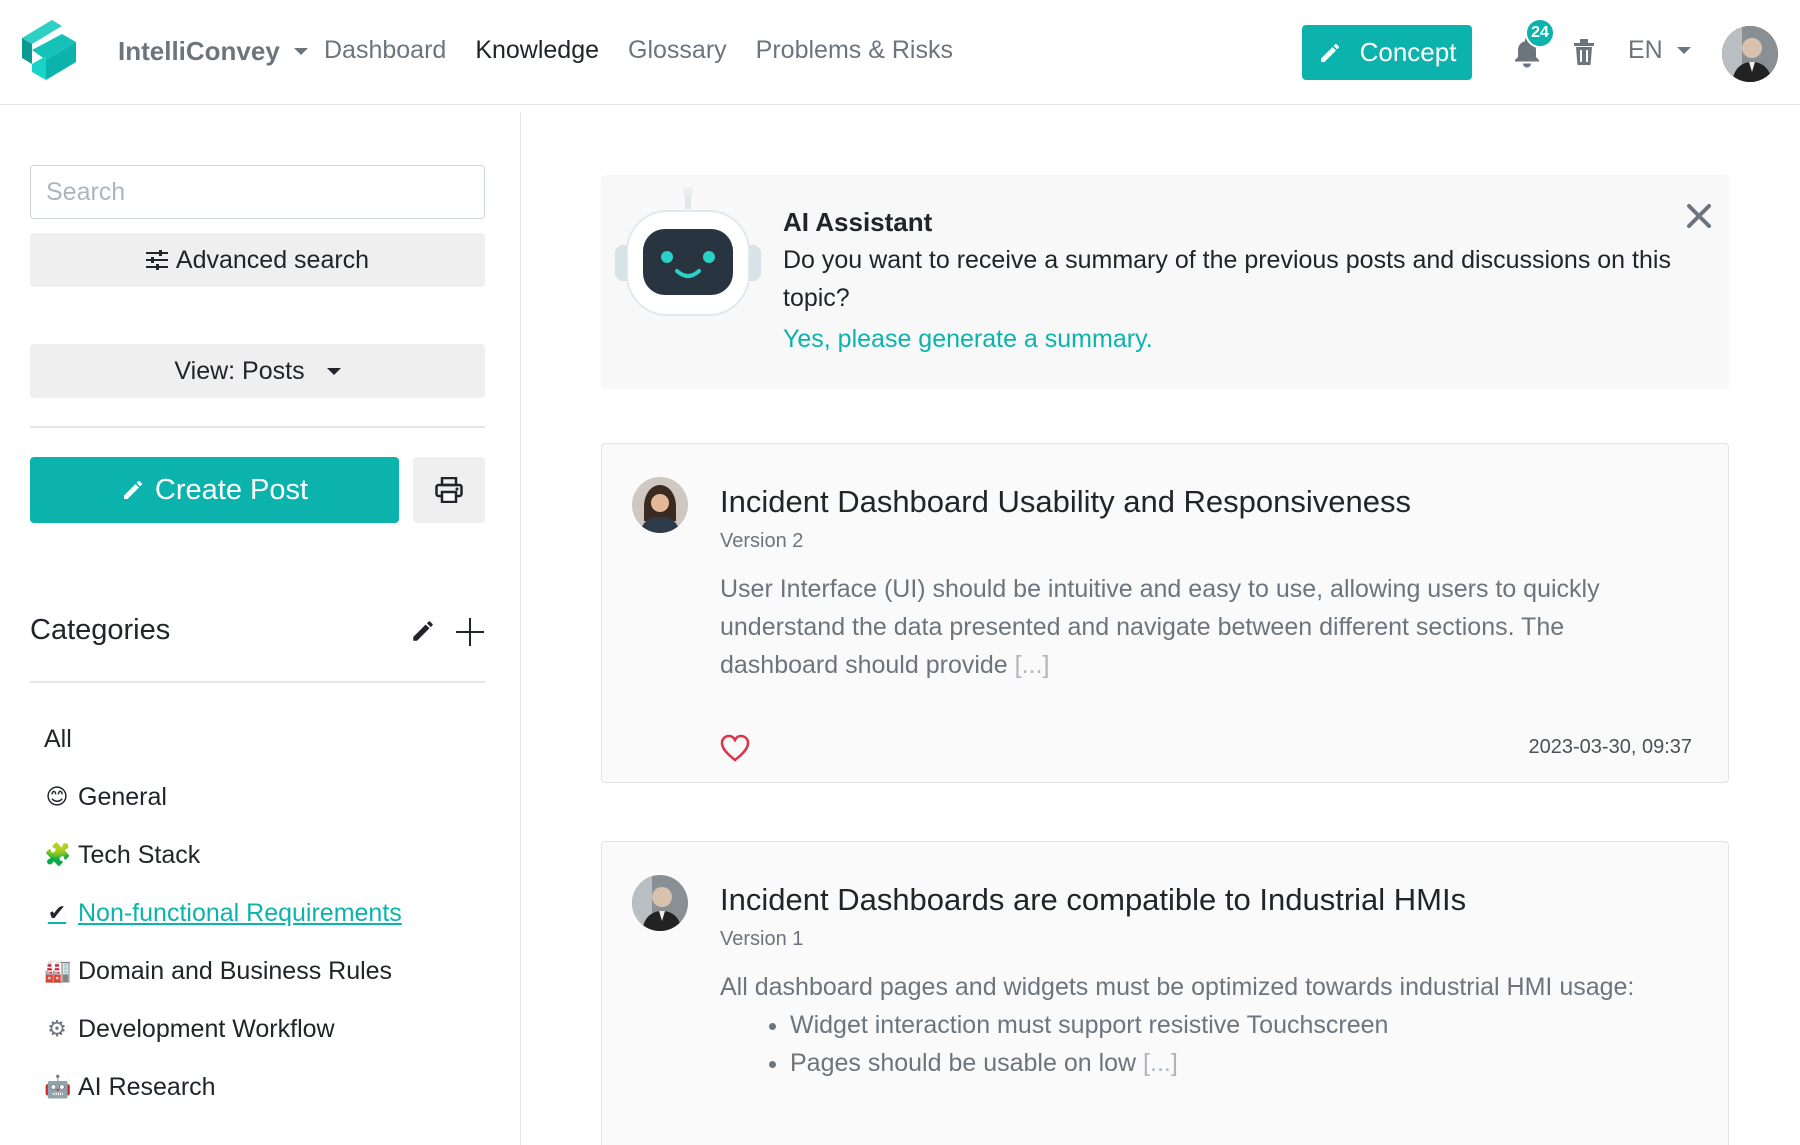 Image resolution: width=1800 pixels, height=1145 pixels. What do you see at coordinates (223, 855) in the screenshot?
I see `category-item-tech-stack: 🧩 Tech Stack` at bounding box center [223, 855].